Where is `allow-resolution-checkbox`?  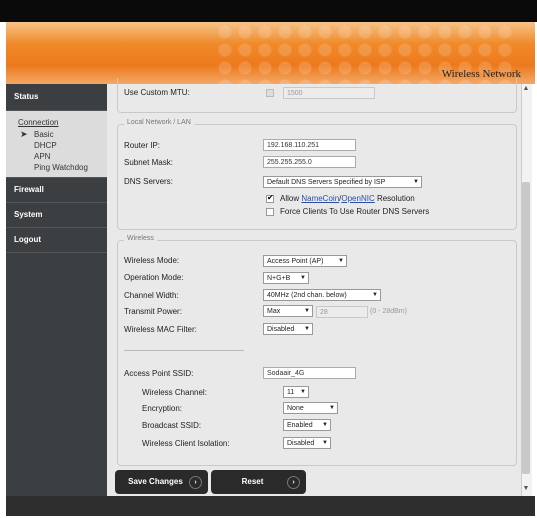
allow-resolution-checkbox is located at coordinates (270, 198).